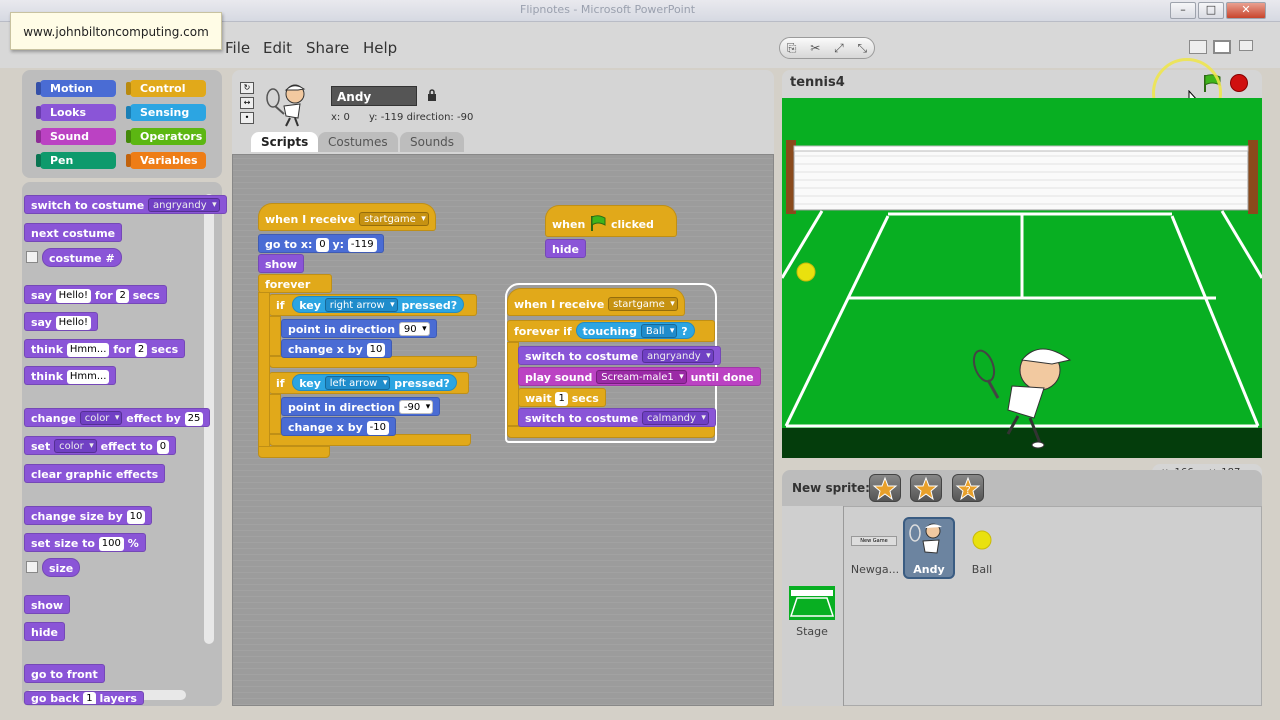  What do you see at coordinates (562, 397) in the screenshot?
I see `script3-wait: wait 1 secs` at bounding box center [562, 397].